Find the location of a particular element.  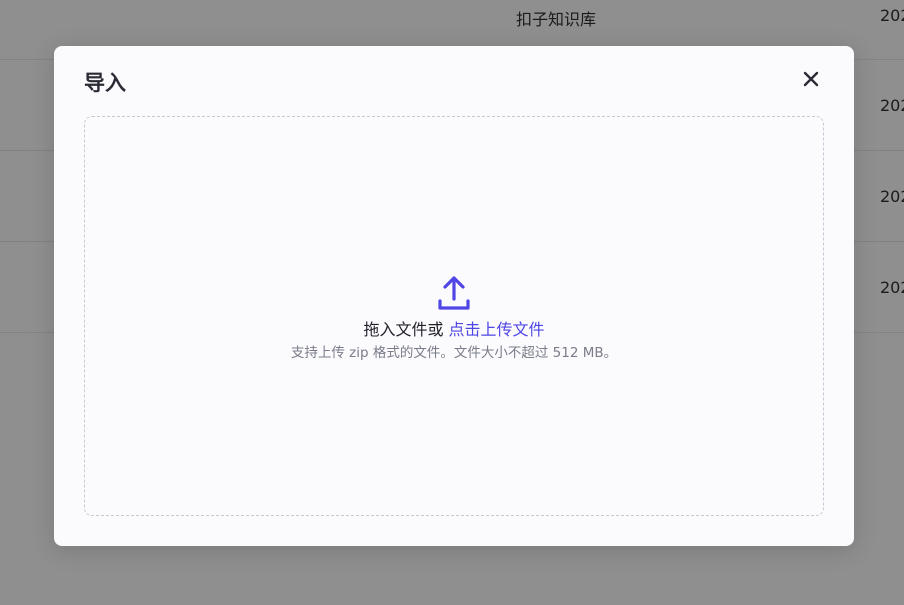

modal-title: 导入 is located at coordinates (105, 83).